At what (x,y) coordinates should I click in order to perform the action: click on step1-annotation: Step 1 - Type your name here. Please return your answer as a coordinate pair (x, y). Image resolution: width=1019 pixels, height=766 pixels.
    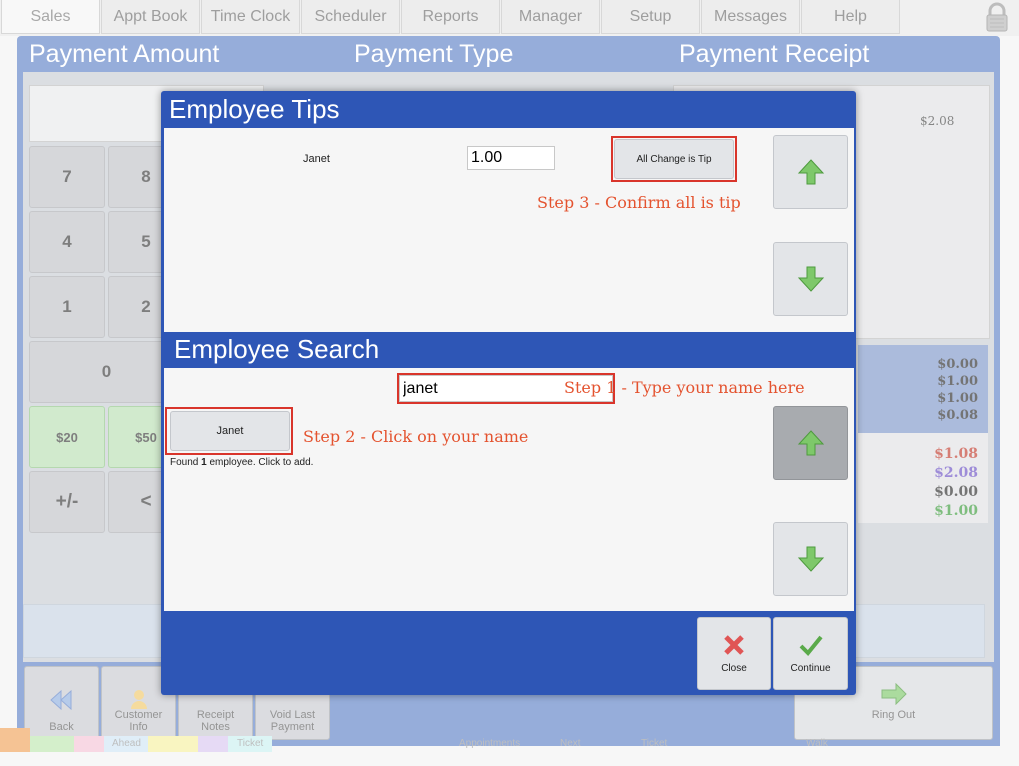
    Looking at the image, I should click on (684, 387).